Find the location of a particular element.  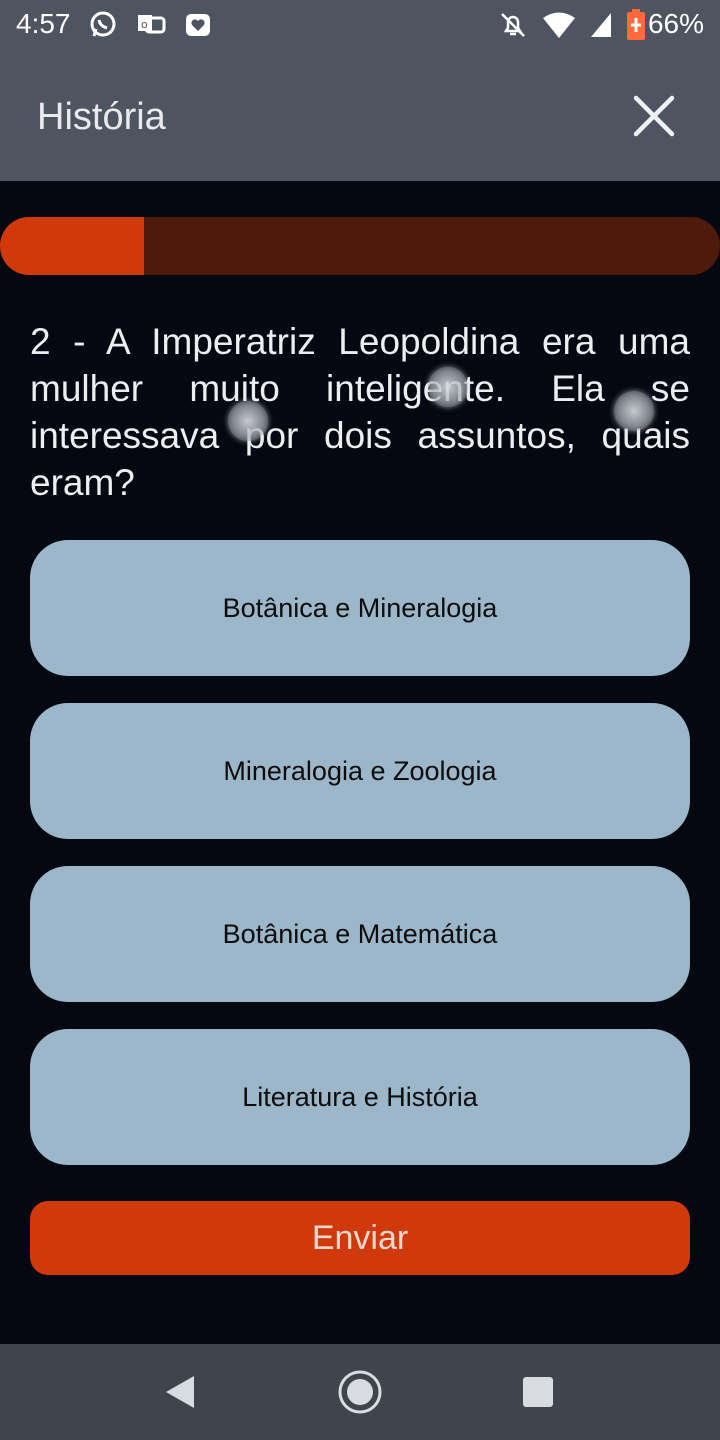

answer-option: Botânica e Mineralogia is located at coordinates (360, 608).